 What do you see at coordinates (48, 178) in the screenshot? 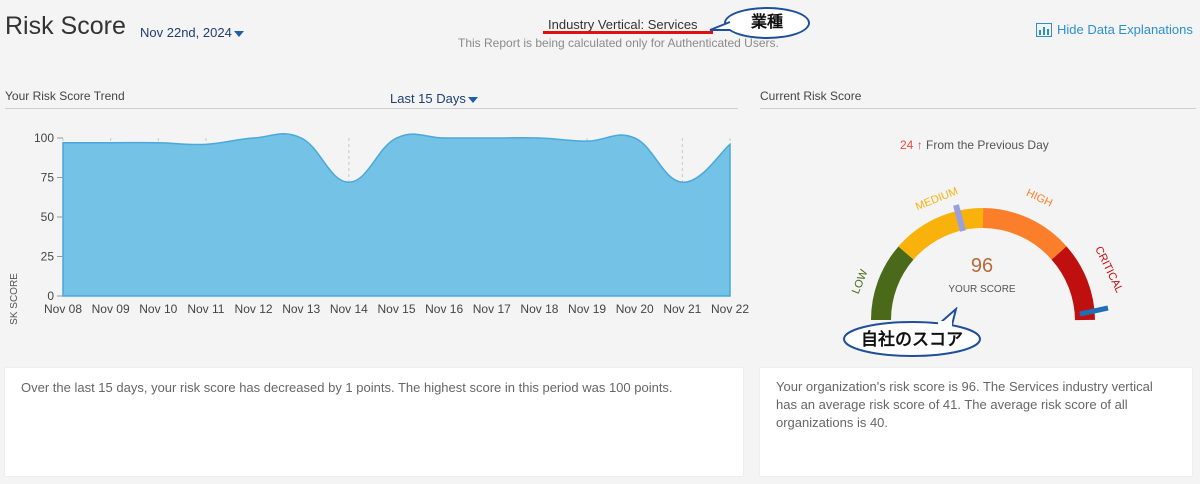
I see `y-tick-label: 75` at bounding box center [48, 178].